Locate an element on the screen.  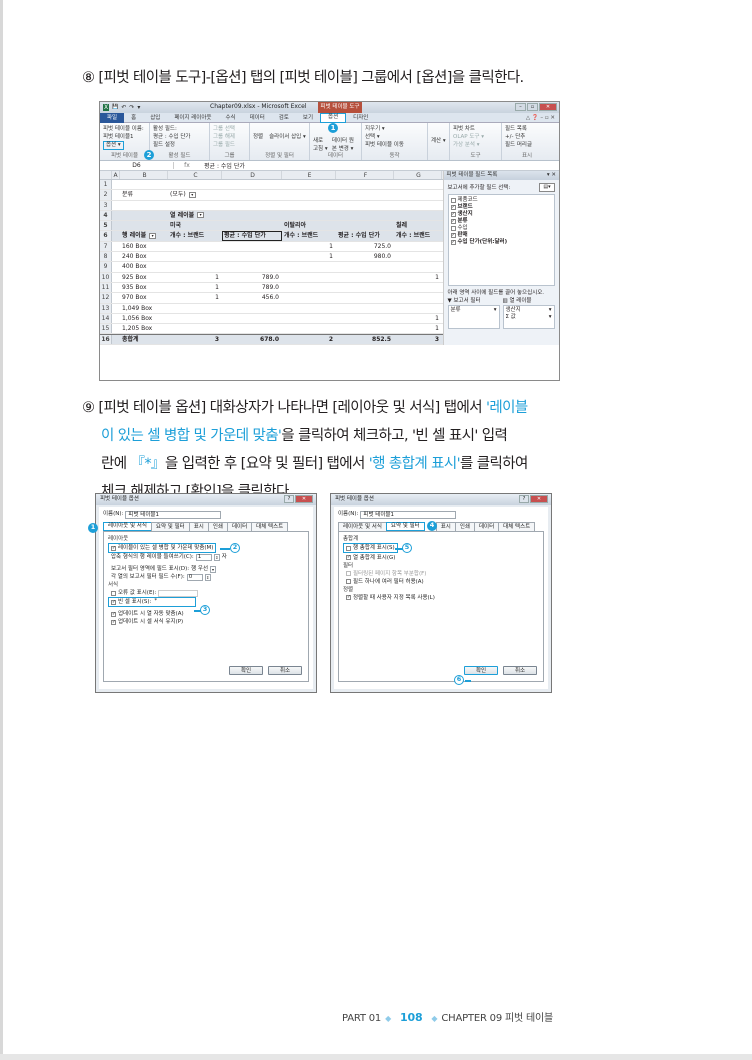
save-icon: 💾 is located at coordinates (115, 107).